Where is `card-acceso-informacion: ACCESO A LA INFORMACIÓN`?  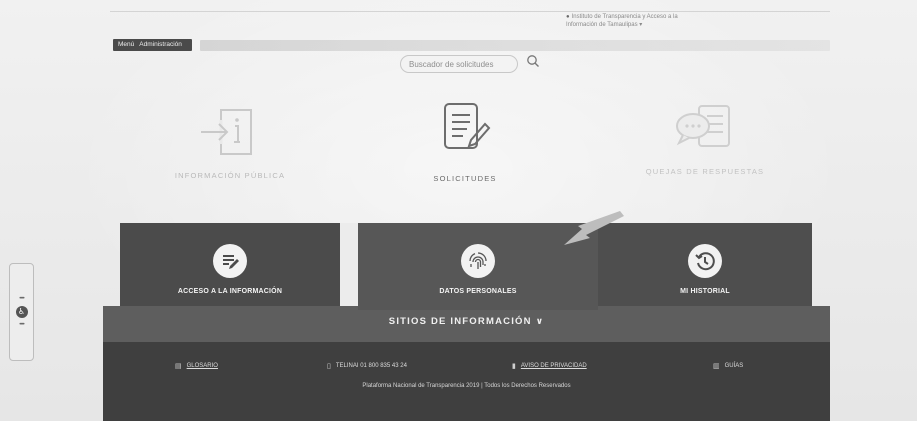 card-acceso-informacion: ACCESO A LA INFORMACIÓN is located at coordinates (230, 264).